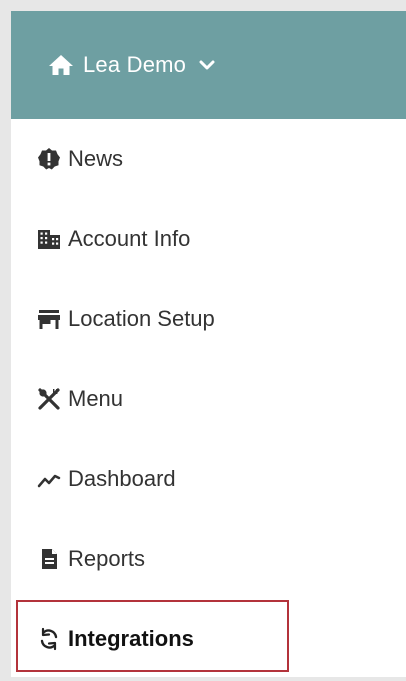  I want to click on utensils-cross-icon, so click(49, 399).